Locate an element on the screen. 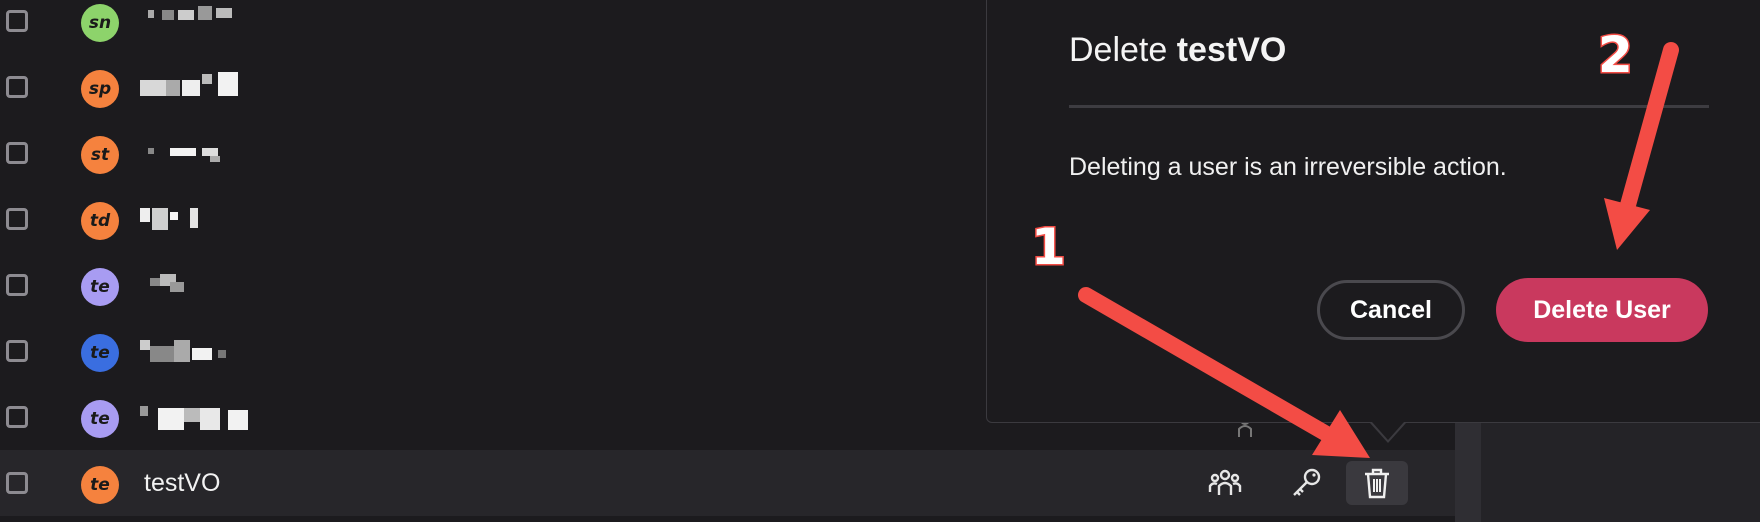 This screenshot has height=522, width=1760. step-1-label: 1 is located at coordinates (1049, 247).